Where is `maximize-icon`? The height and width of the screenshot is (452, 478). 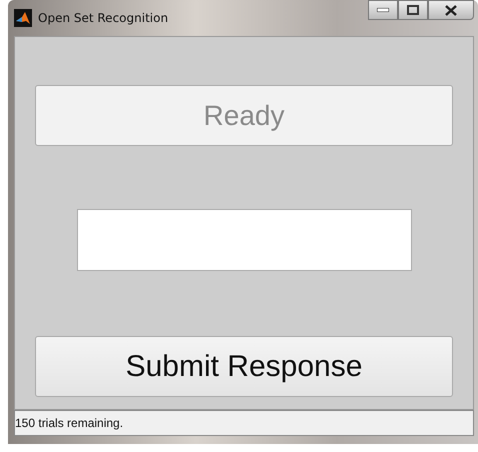 maximize-icon is located at coordinates (413, 10).